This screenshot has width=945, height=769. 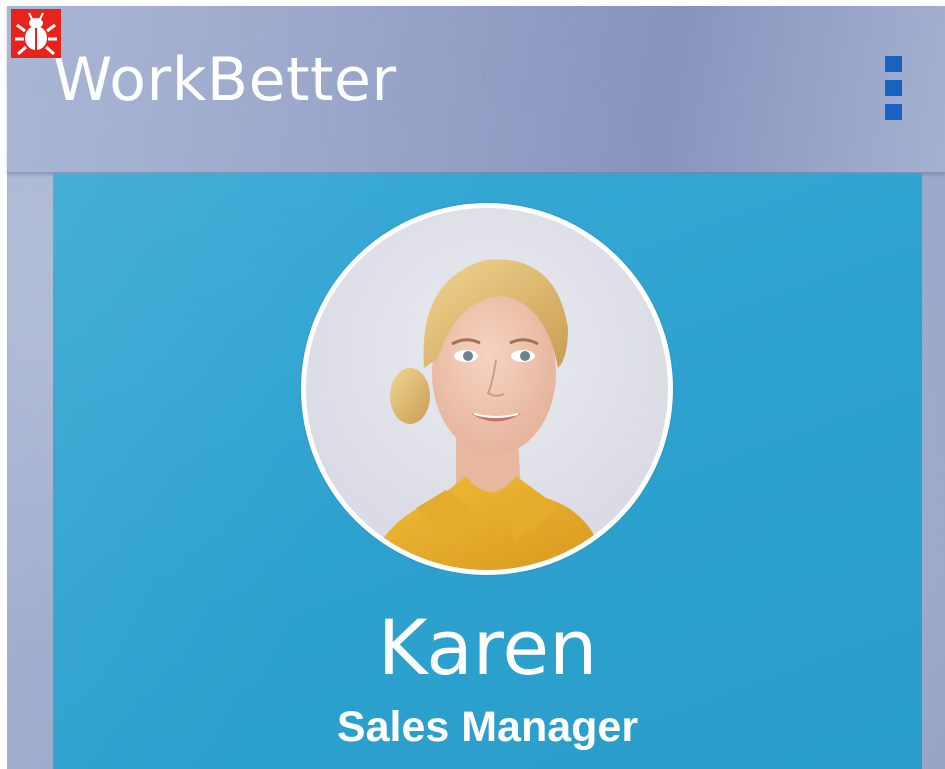 What do you see at coordinates (487, 727) in the screenshot?
I see `profile-role: Sales Manager` at bounding box center [487, 727].